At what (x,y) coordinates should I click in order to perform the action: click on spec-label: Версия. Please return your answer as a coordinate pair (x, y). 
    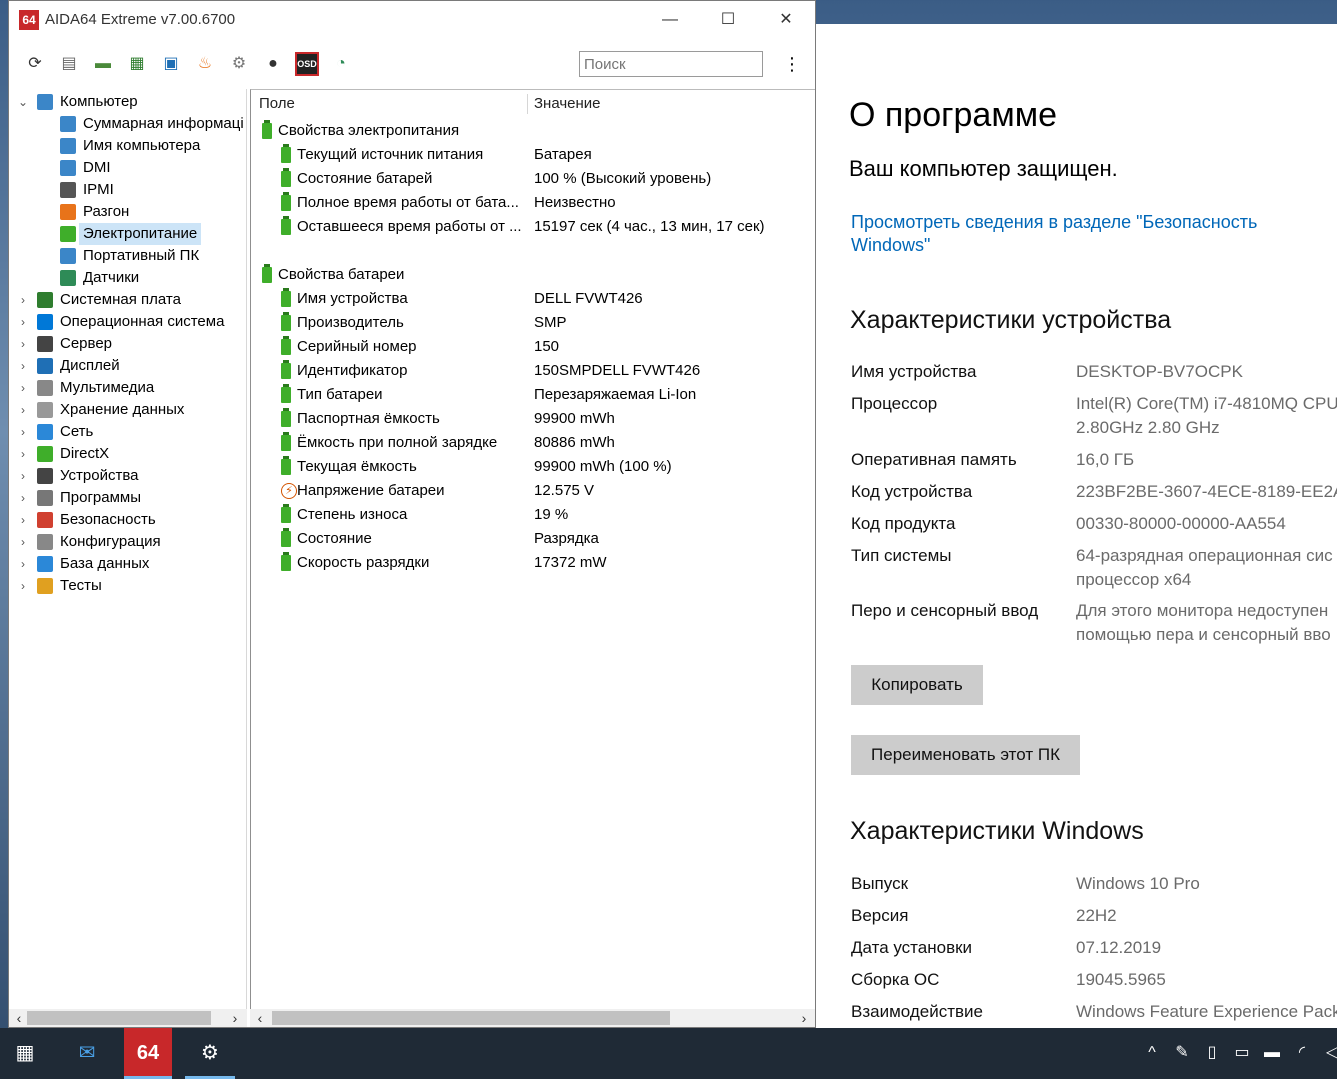
    Looking at the image, I should click on (880, 915).